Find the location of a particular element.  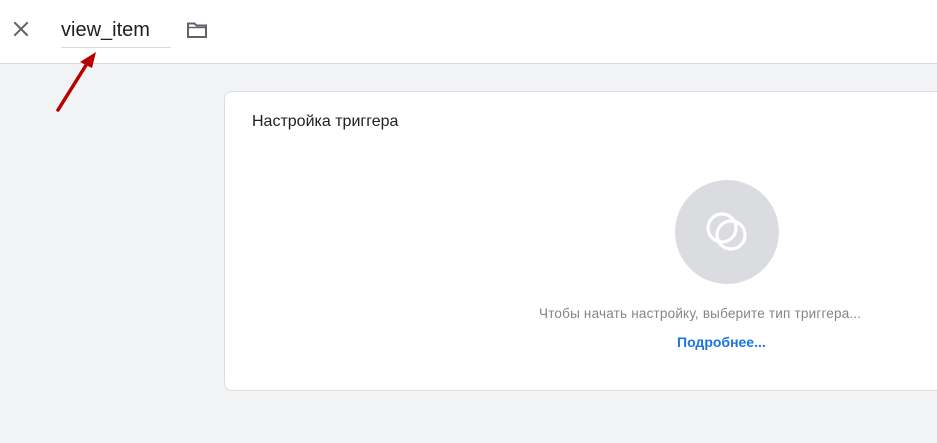

trigger-name-field is located at coordinates (116, 31).